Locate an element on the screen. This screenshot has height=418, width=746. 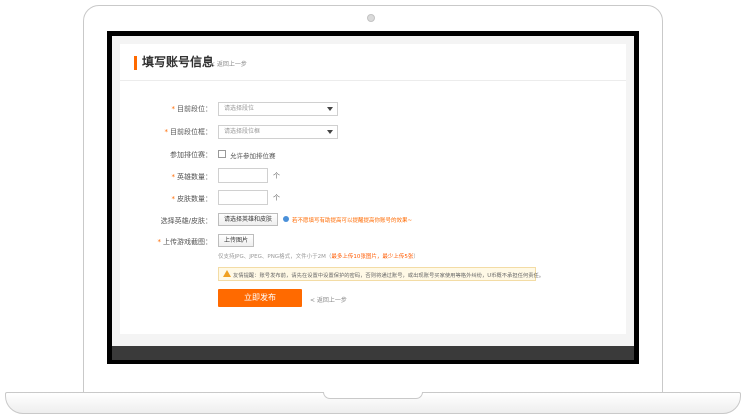
header-accent-bar is located at coordinates (135, 63).